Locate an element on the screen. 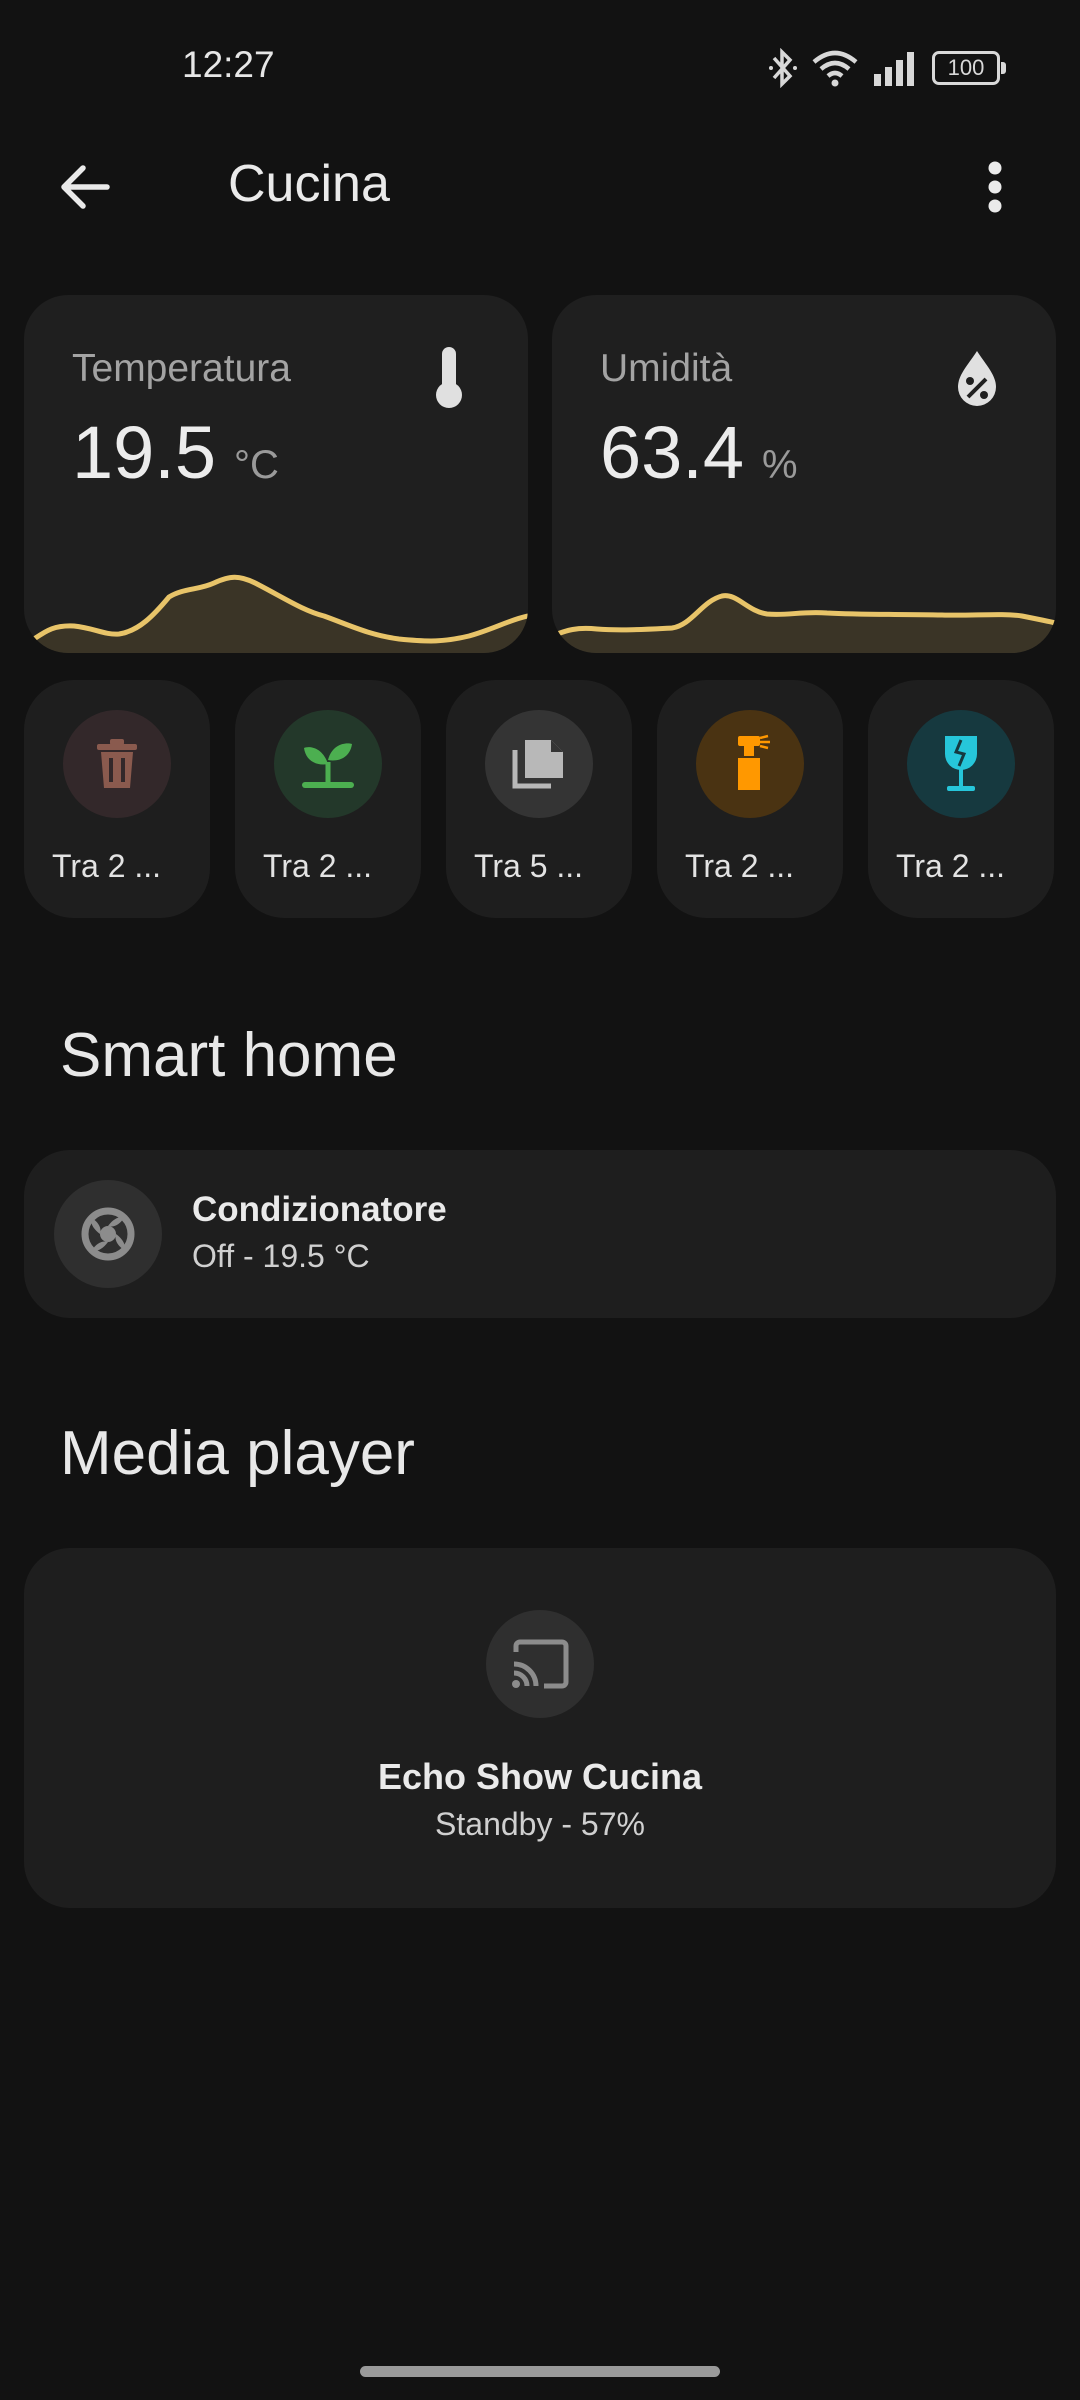 Image resolution: width=1080 pixels, height=2400 pixels. sensor-value: 19.5 °C is located at coordinates (175, 452).